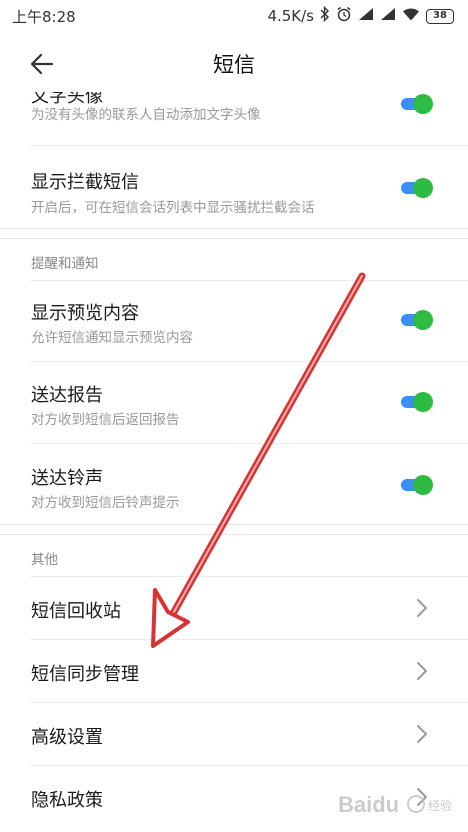 The width and height of the screenshot is (468, 832). What do you see at coordinates (234, 734) in the screenshot?
I see `settings-row-advanced-settings: 高级设置` at bounding box center [234, 734].